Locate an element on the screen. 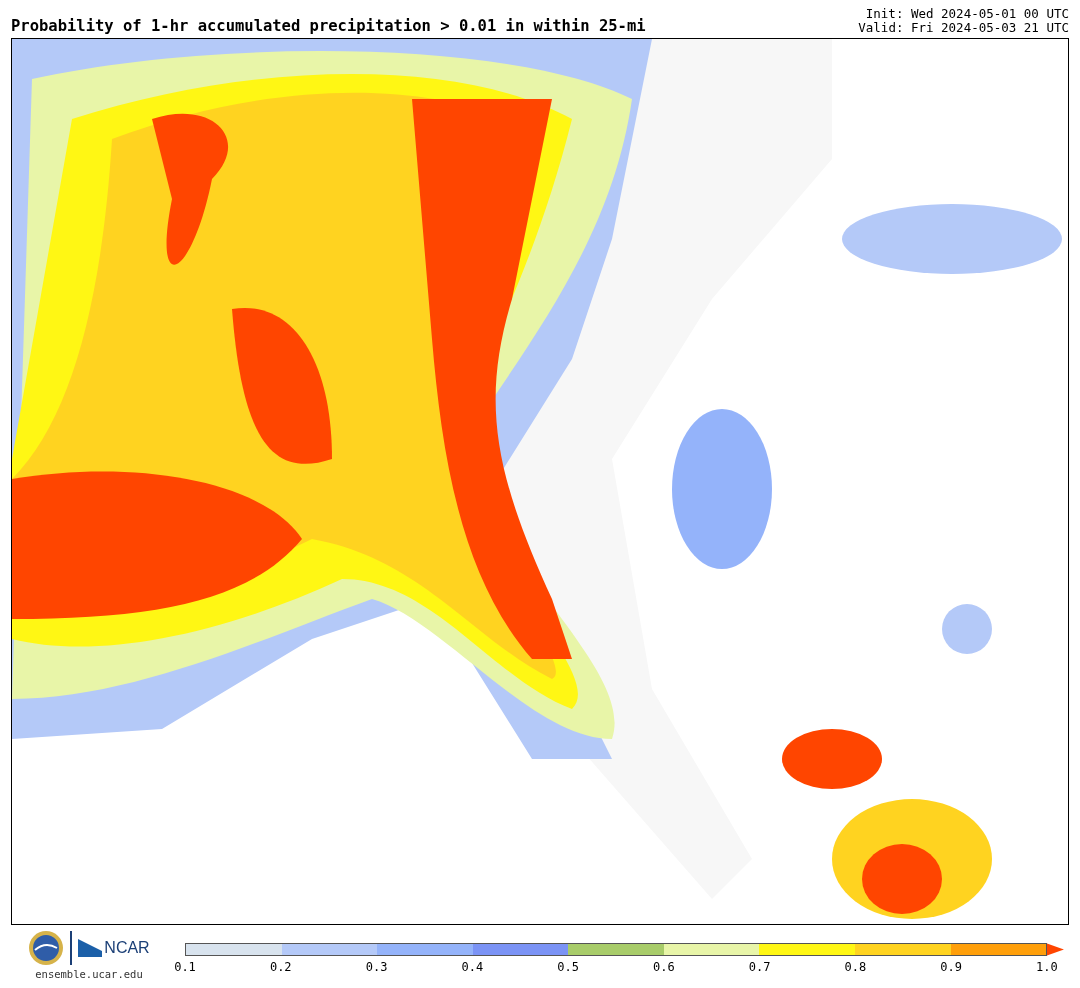  ncar-logo-icon is located at coordinates (90, 948).